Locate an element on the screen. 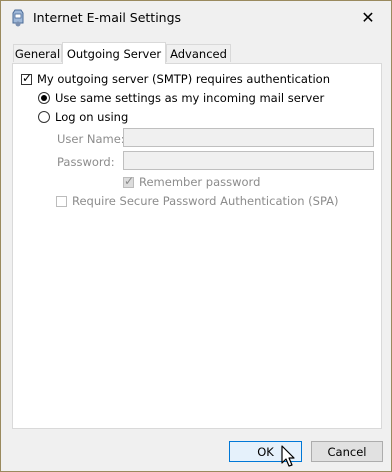 This screenshot has height=472, width=392. remember-password-checkbox: ✓ Remember password is located at coordinates (192, 181).